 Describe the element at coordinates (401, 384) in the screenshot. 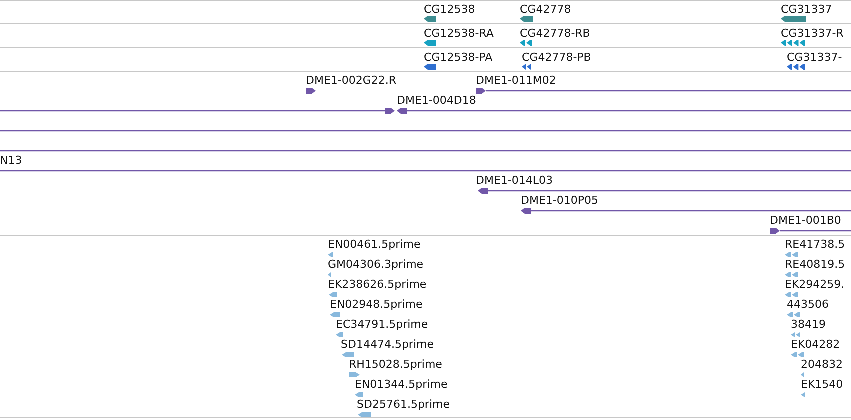

I see `feature-label: EN01344.5prime` at that location.